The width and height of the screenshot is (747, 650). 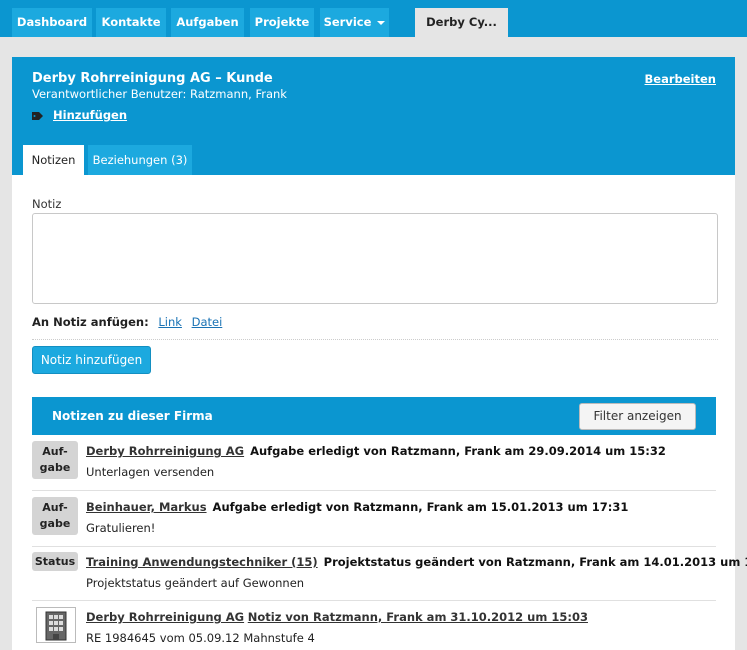 I want to click on tab-beziehungen: Beziehungen (3), so click(x=140, y=160).